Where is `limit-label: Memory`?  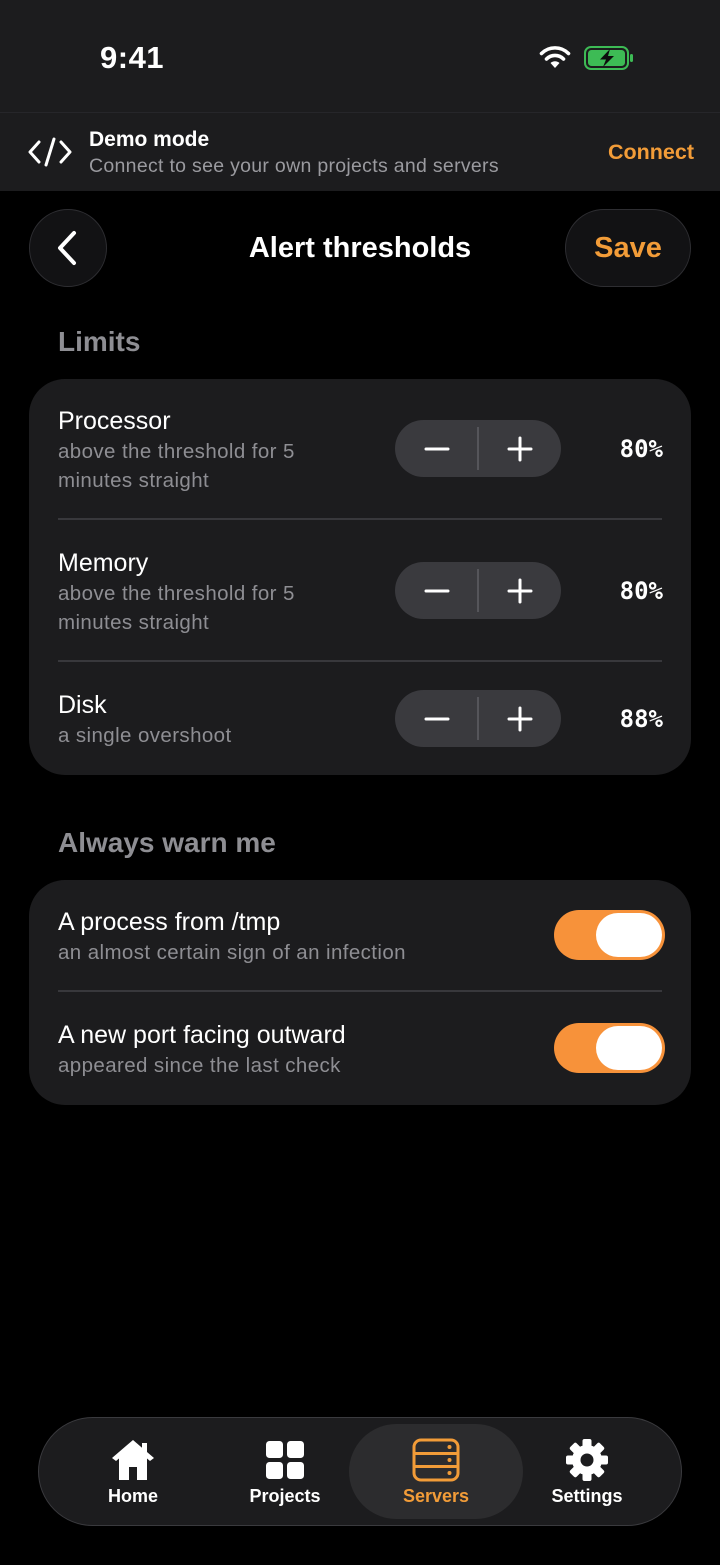 limit-label: Memory is located at coordinates (103, 563).